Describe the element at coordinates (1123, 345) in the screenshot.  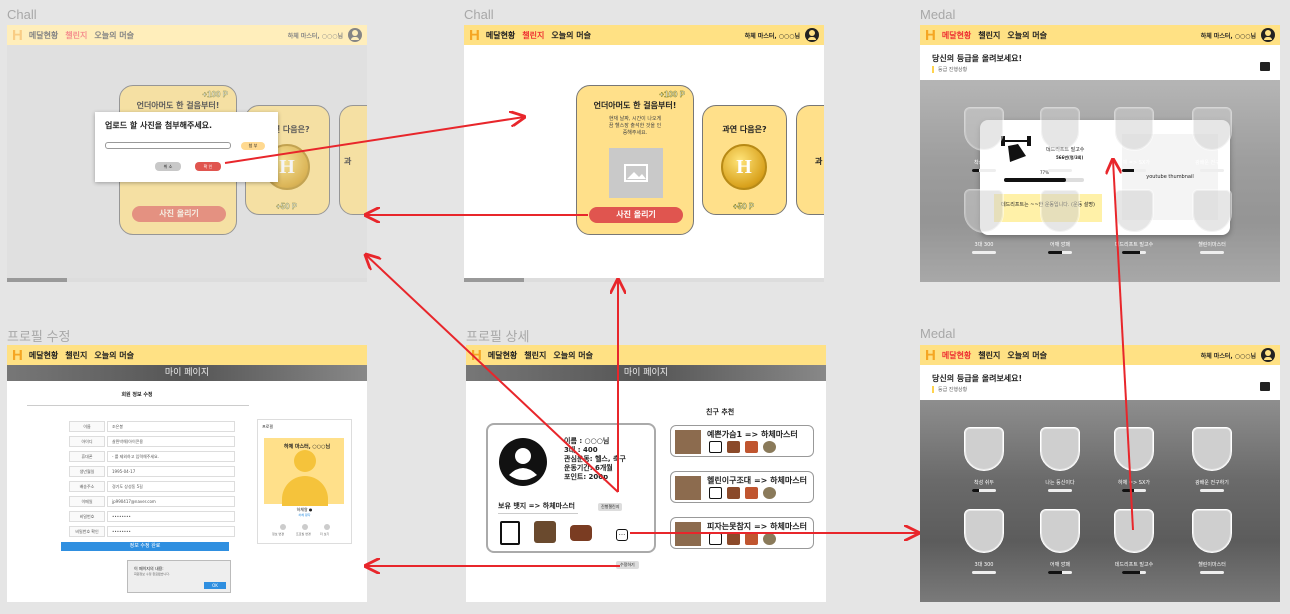
I see `arrow-medal-to-popup` at that location.